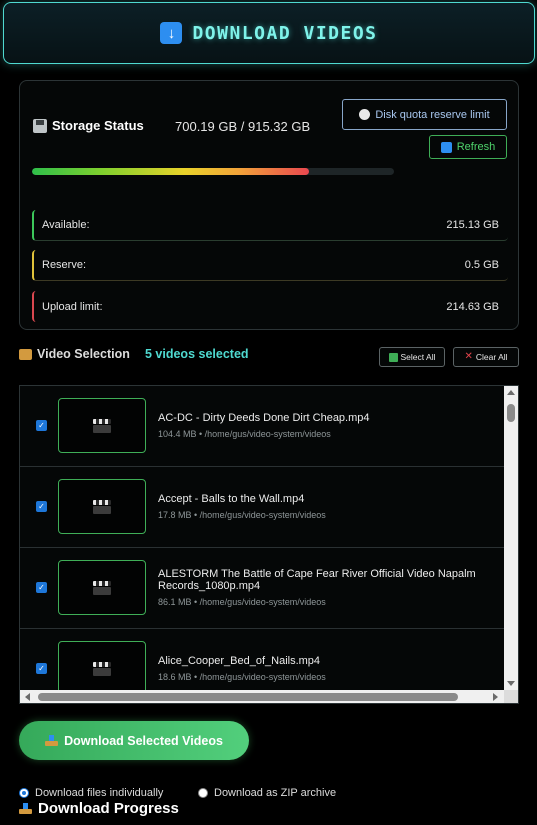 The height and width of the screenshot is (825, 537). I want to click on video-name: Alice_Cooper_Bed_of_Nails.mp4, so click(239, 661).